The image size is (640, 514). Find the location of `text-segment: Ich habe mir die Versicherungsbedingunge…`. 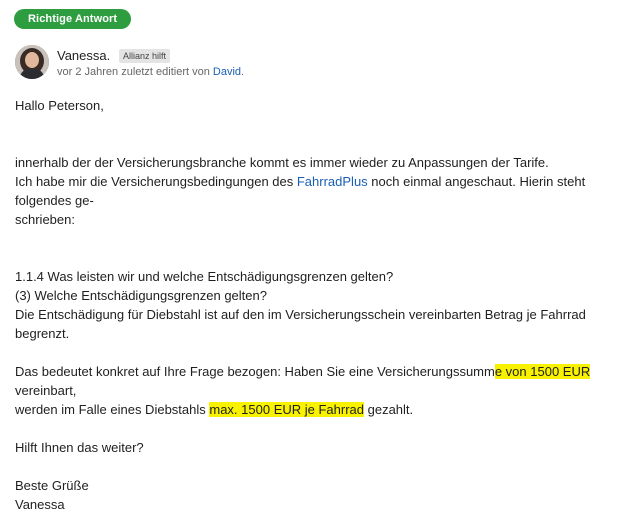

text-segment: Ich habe mir die Versicherungsbedingunge… is located at coordinates (156, 181).